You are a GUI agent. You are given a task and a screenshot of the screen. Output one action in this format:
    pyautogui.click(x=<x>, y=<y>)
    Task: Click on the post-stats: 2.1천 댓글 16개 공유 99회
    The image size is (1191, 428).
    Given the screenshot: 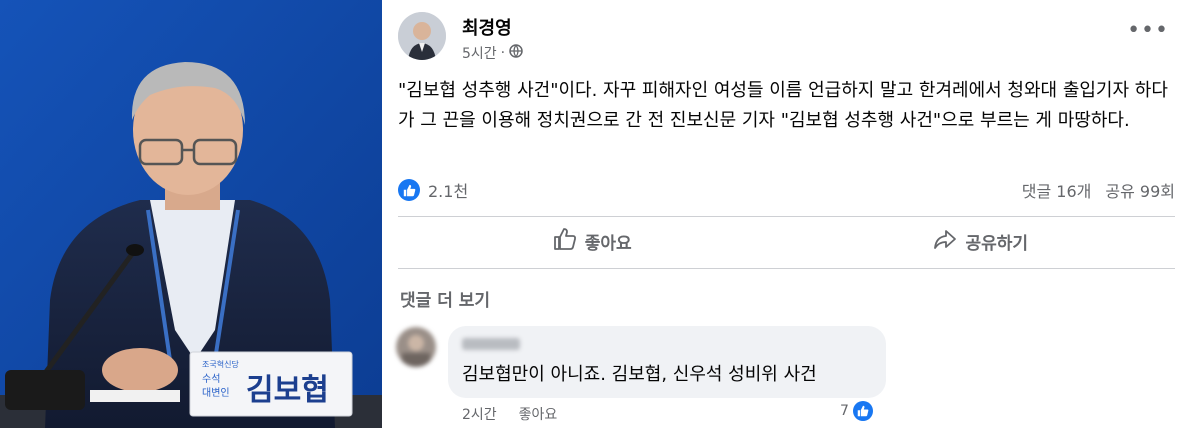 What is the action you would take?
    pyautogui.click(x=786, y=190)
    